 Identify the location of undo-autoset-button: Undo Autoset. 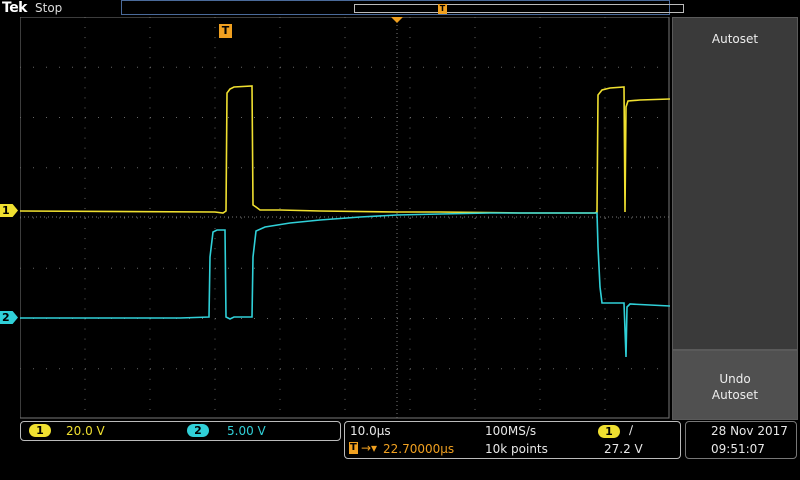
(735, 385).